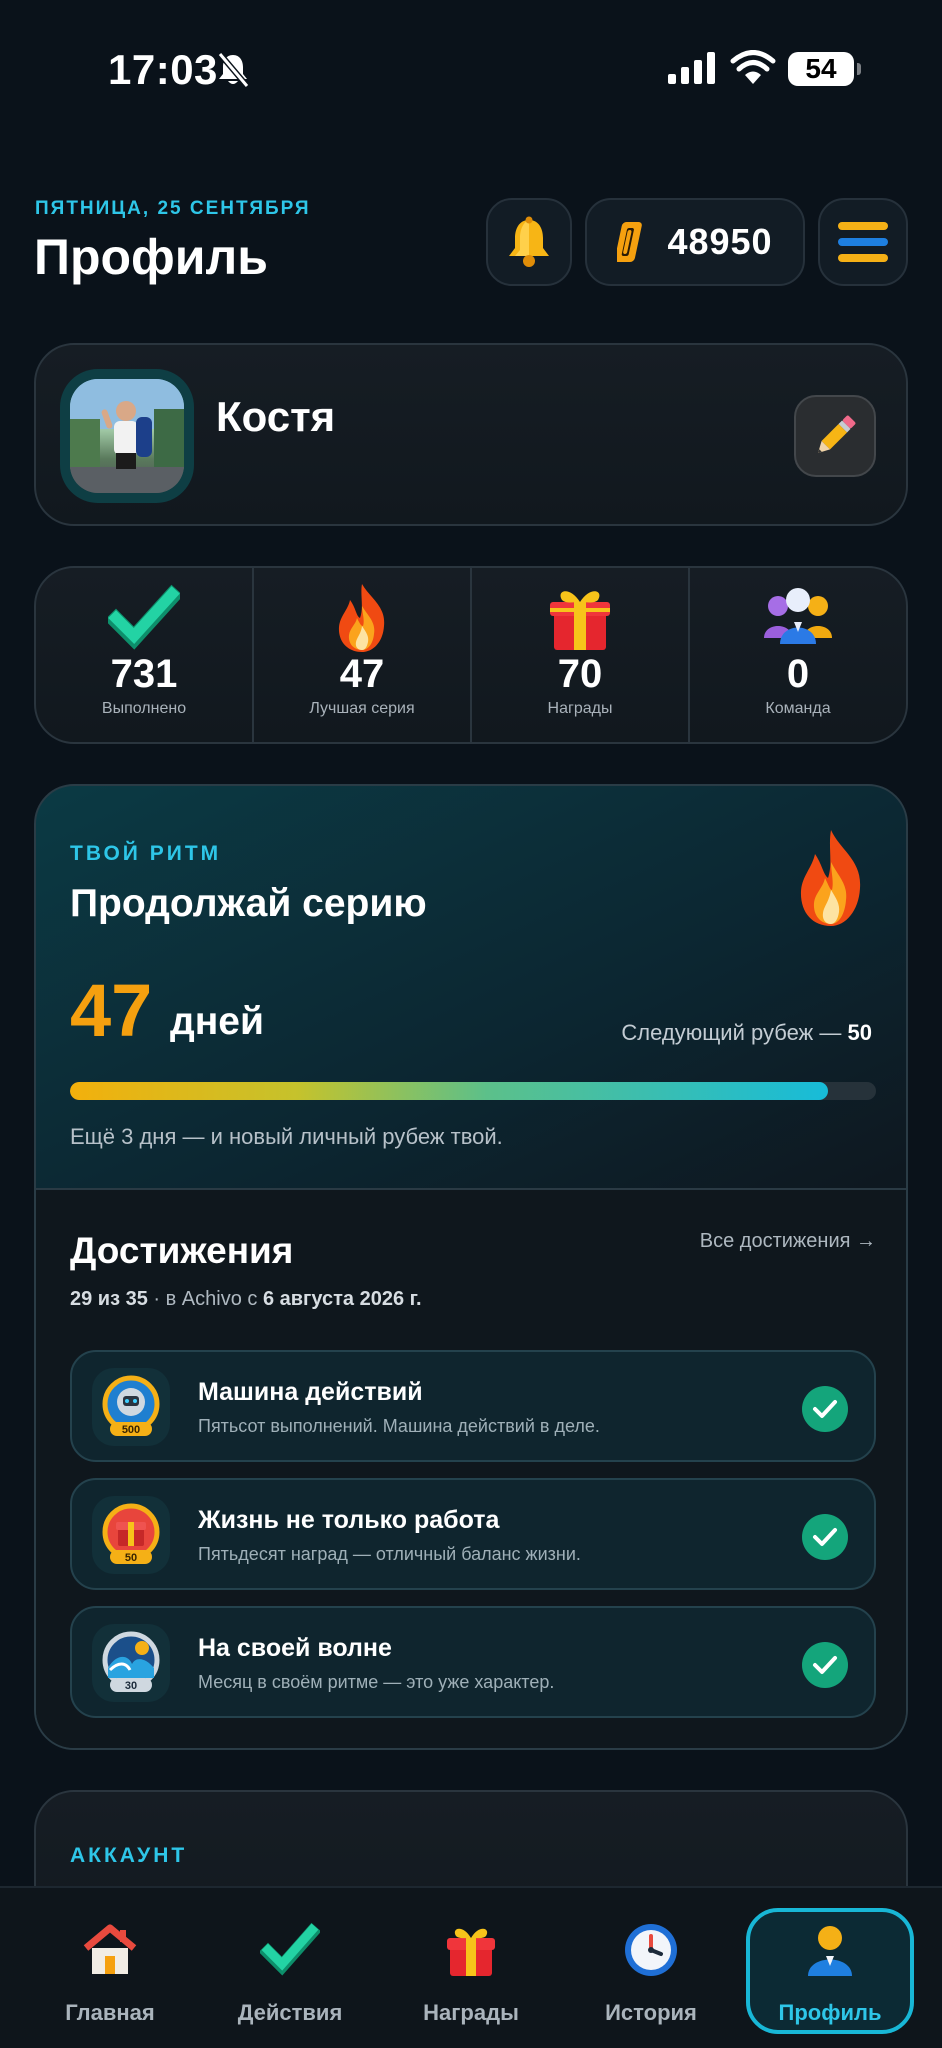  What do you see at coordinates (131, 1663) in the screenshot?
I see `achievement-badge-icon: 30` at bounding box center [131, 1663].